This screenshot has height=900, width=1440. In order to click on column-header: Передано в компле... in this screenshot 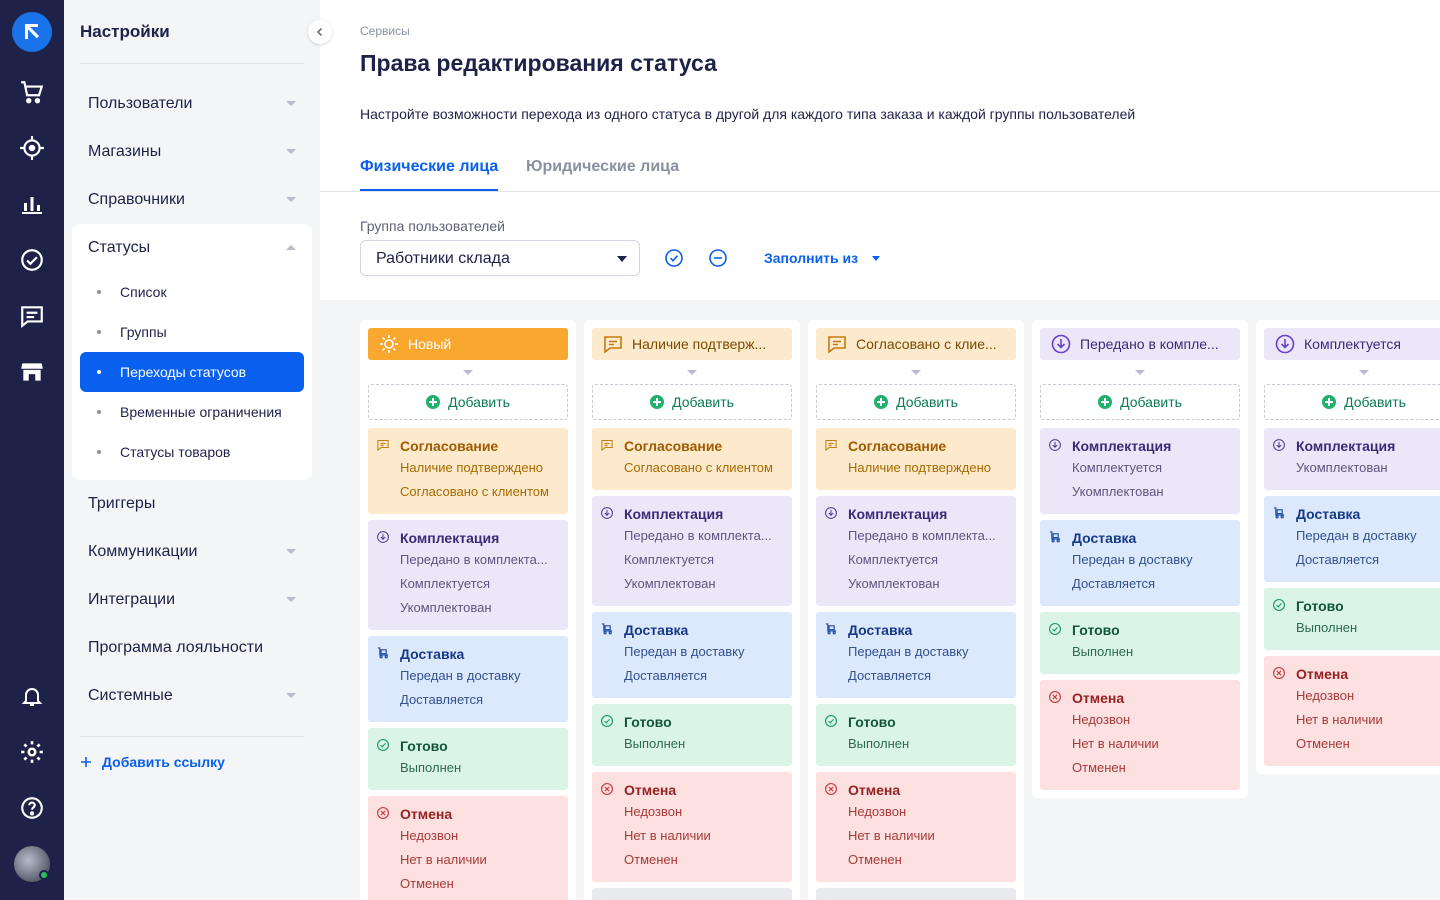, I will do `click(1140, 344)`.